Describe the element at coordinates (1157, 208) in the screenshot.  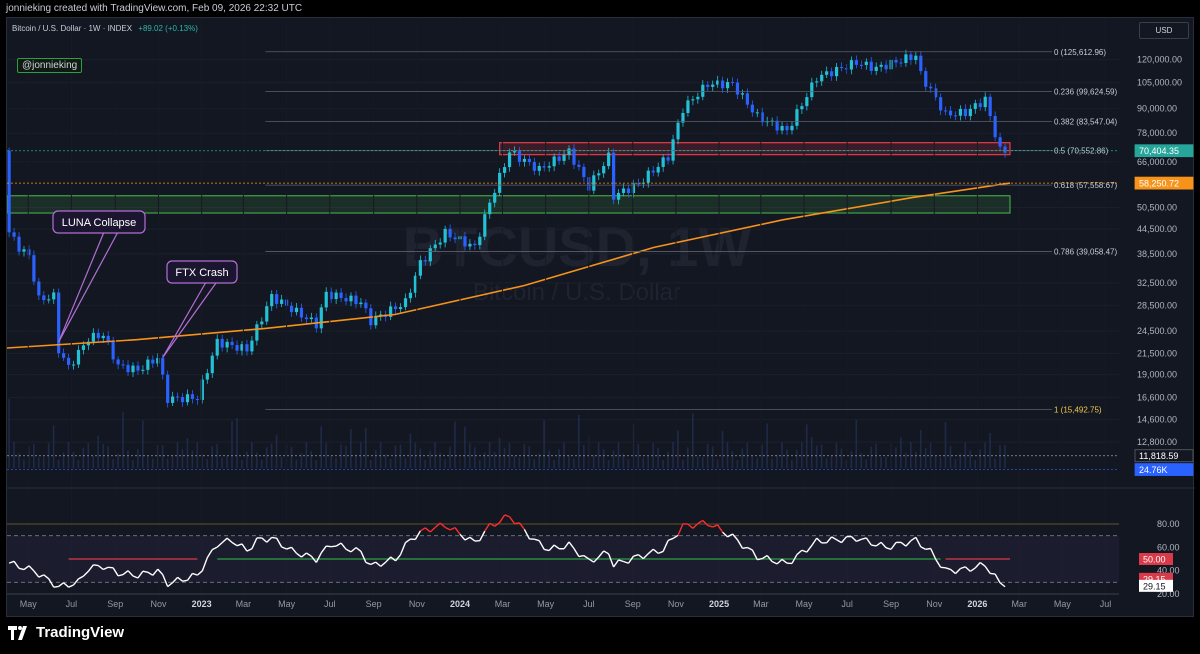
I see `price-tick-label: 50,500.00` at that location.